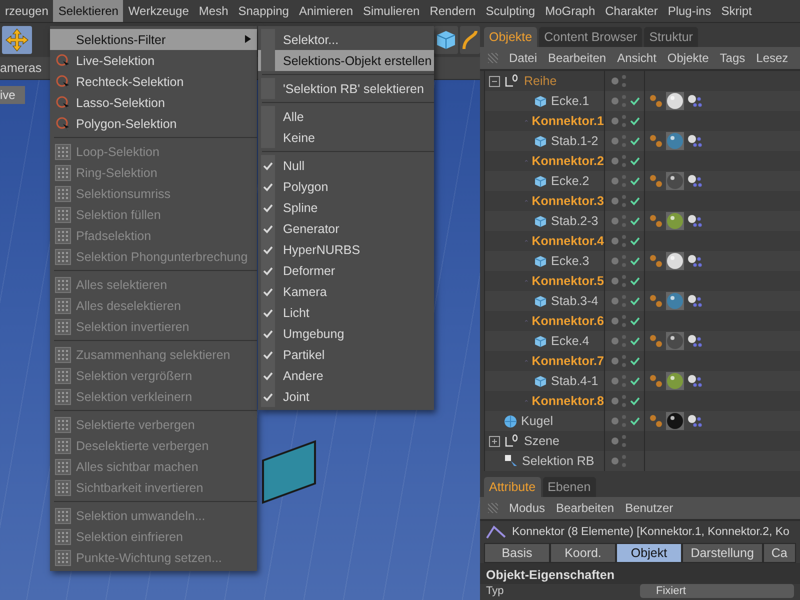 The height and width of the screenshot is (600, 800). I want to click on panel-menu-item: Objekte, so click(688, 58).